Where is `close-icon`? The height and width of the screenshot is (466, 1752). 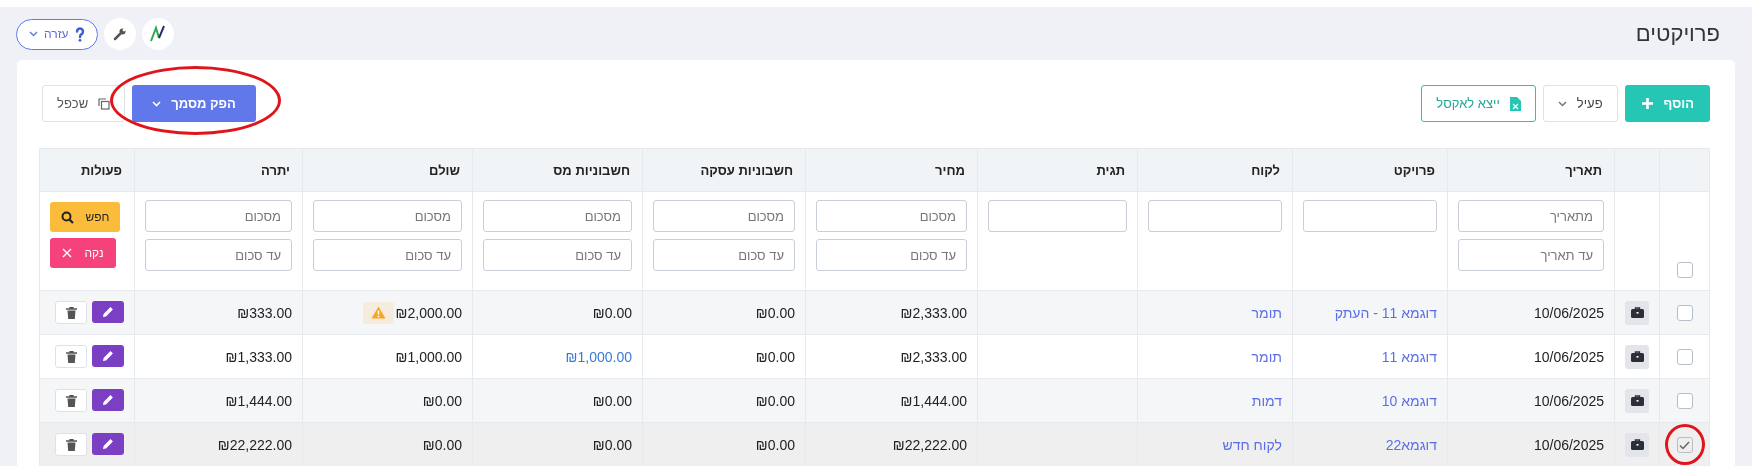 close-icon is located at coordinates (67, 253).